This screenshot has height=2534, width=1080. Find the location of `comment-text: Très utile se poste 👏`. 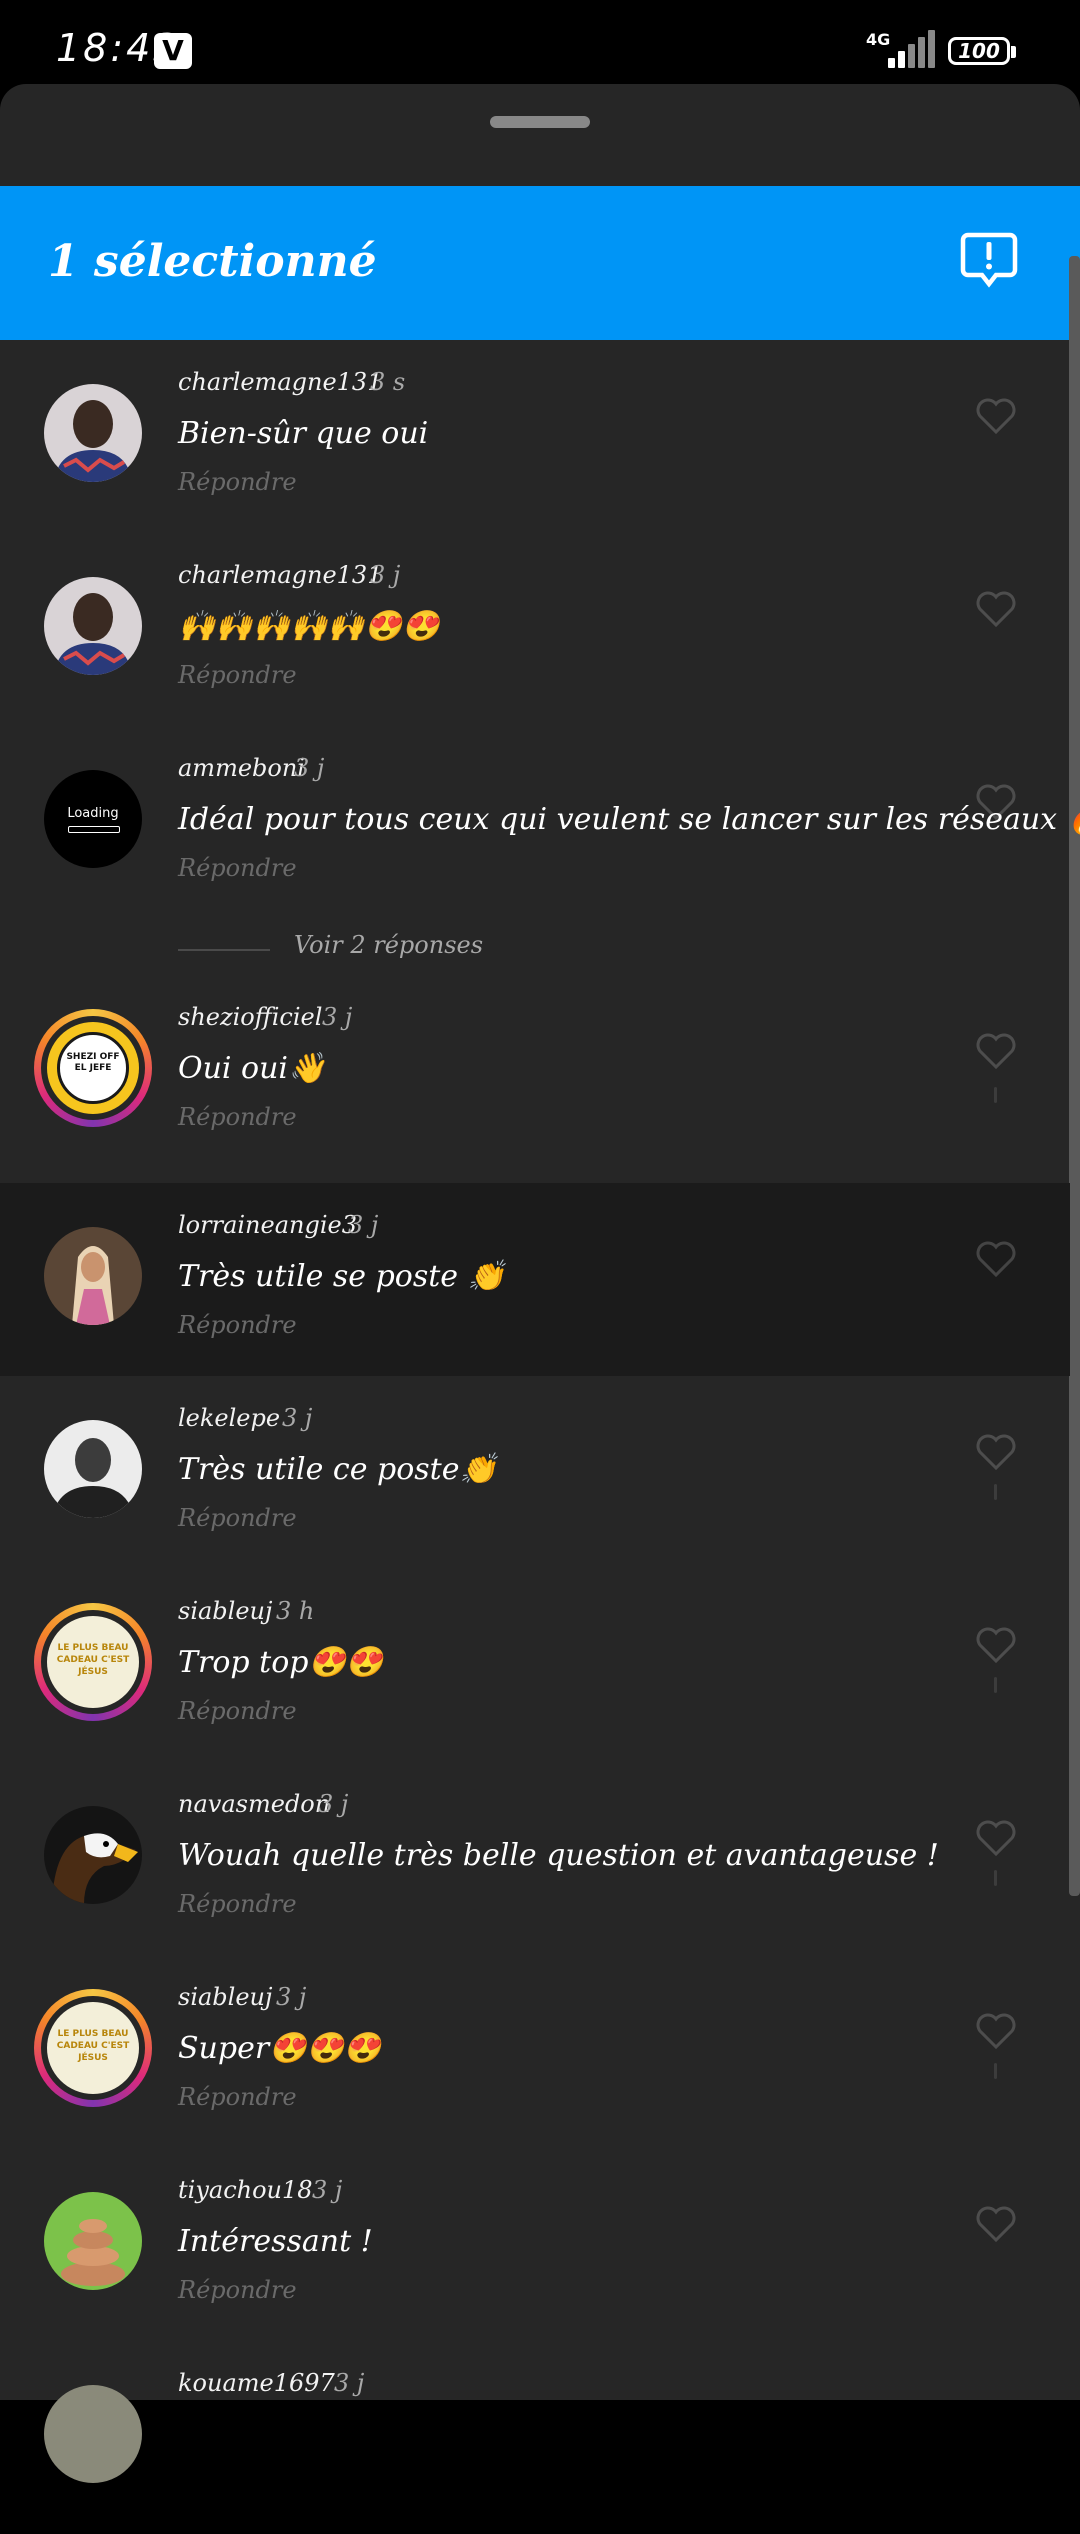

comment-text: Très utile se poste 👏 is located at coordinates (341, 1276).